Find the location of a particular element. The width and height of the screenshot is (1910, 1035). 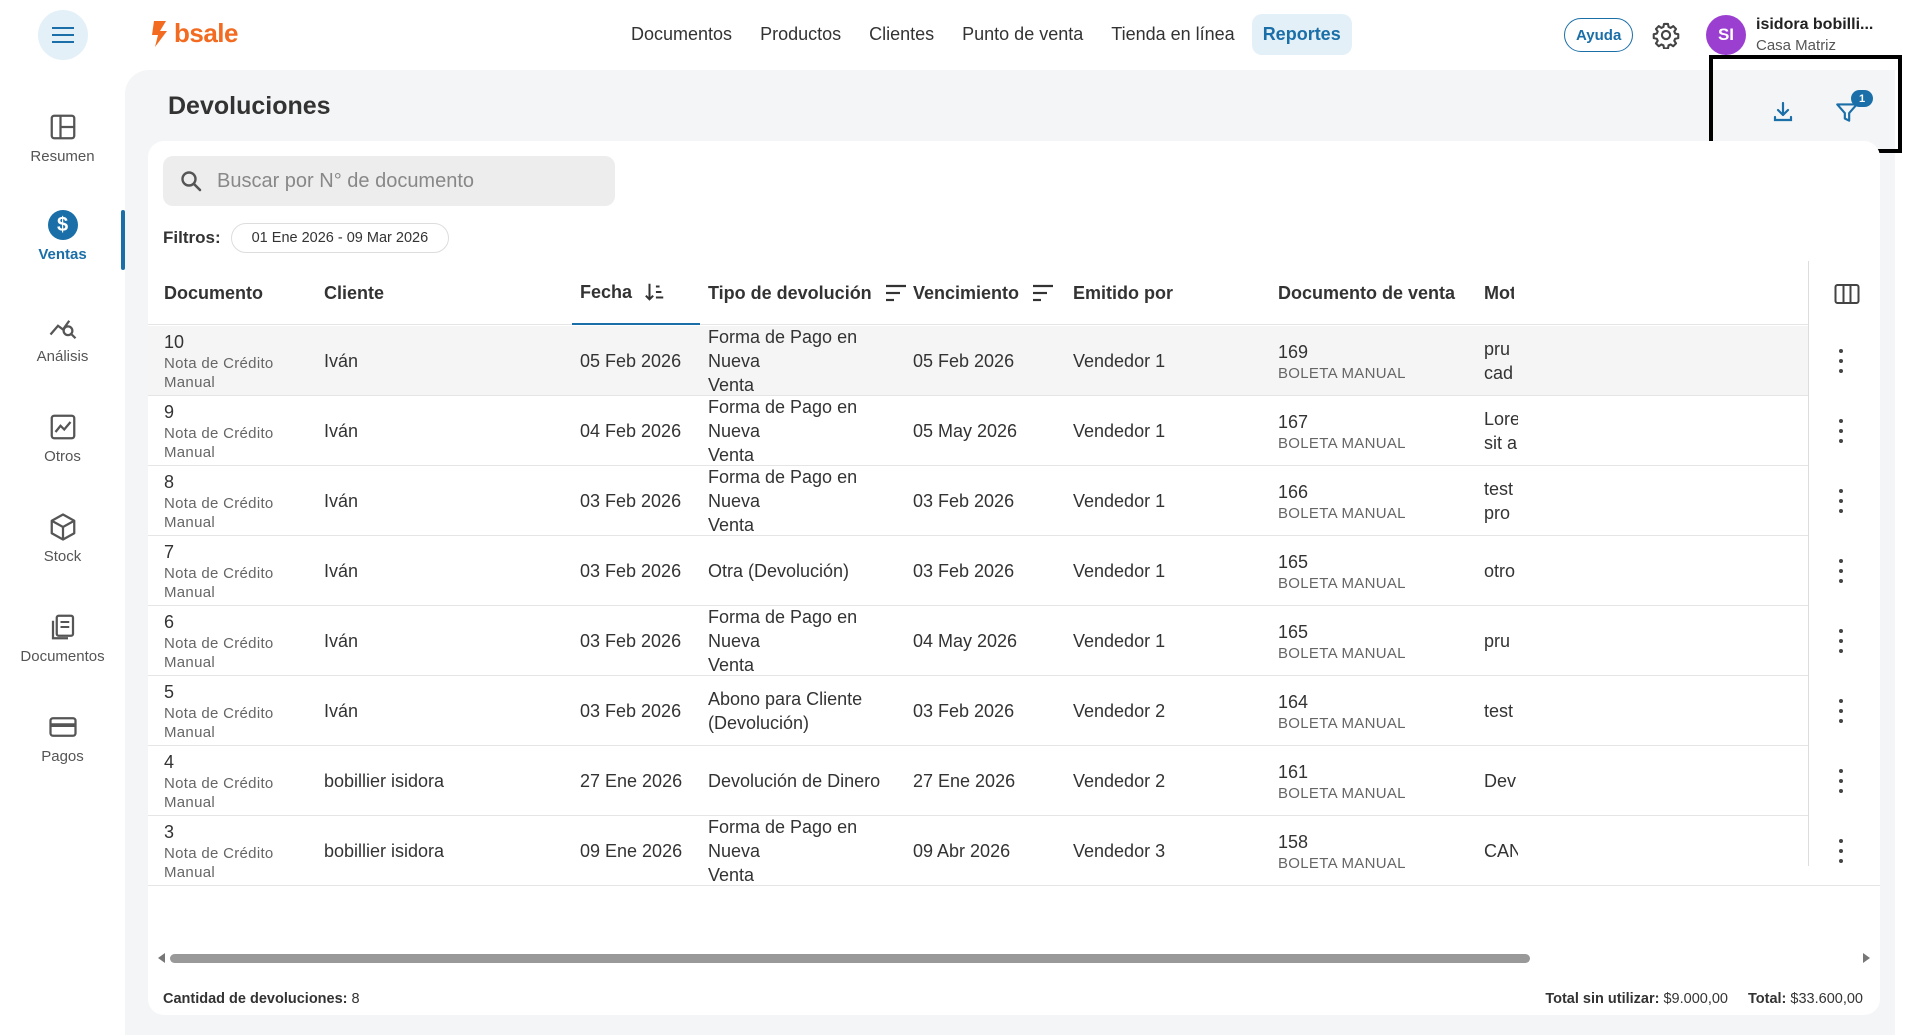

col-motivo: Mot is located at coordinates (1499, 293).